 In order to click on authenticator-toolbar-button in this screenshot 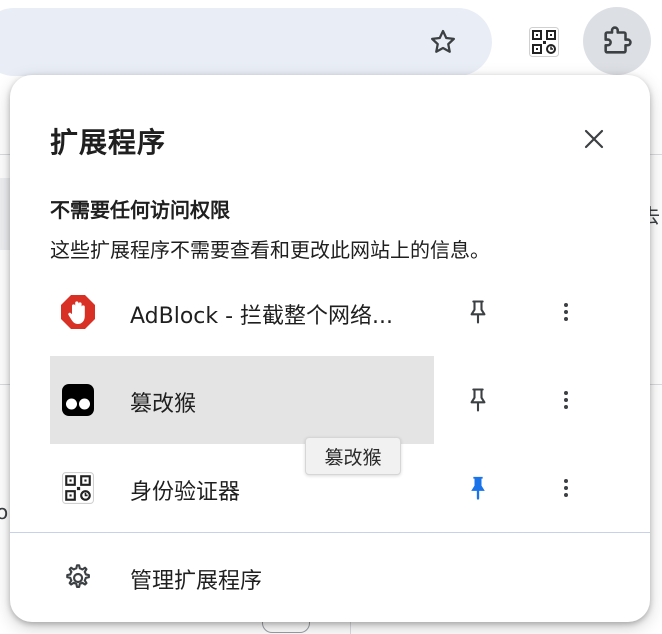, I will do `click(544, 42)`.